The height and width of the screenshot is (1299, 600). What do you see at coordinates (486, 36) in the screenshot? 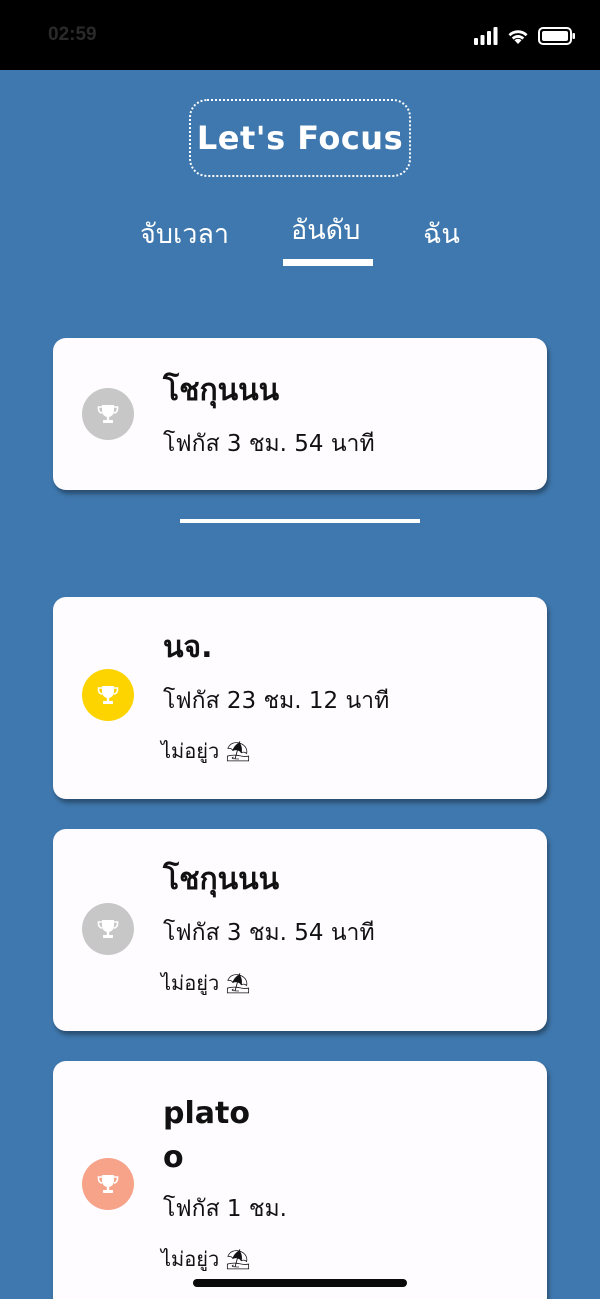
I see `cellular-signal-icon` at bounding box center [486, 36].